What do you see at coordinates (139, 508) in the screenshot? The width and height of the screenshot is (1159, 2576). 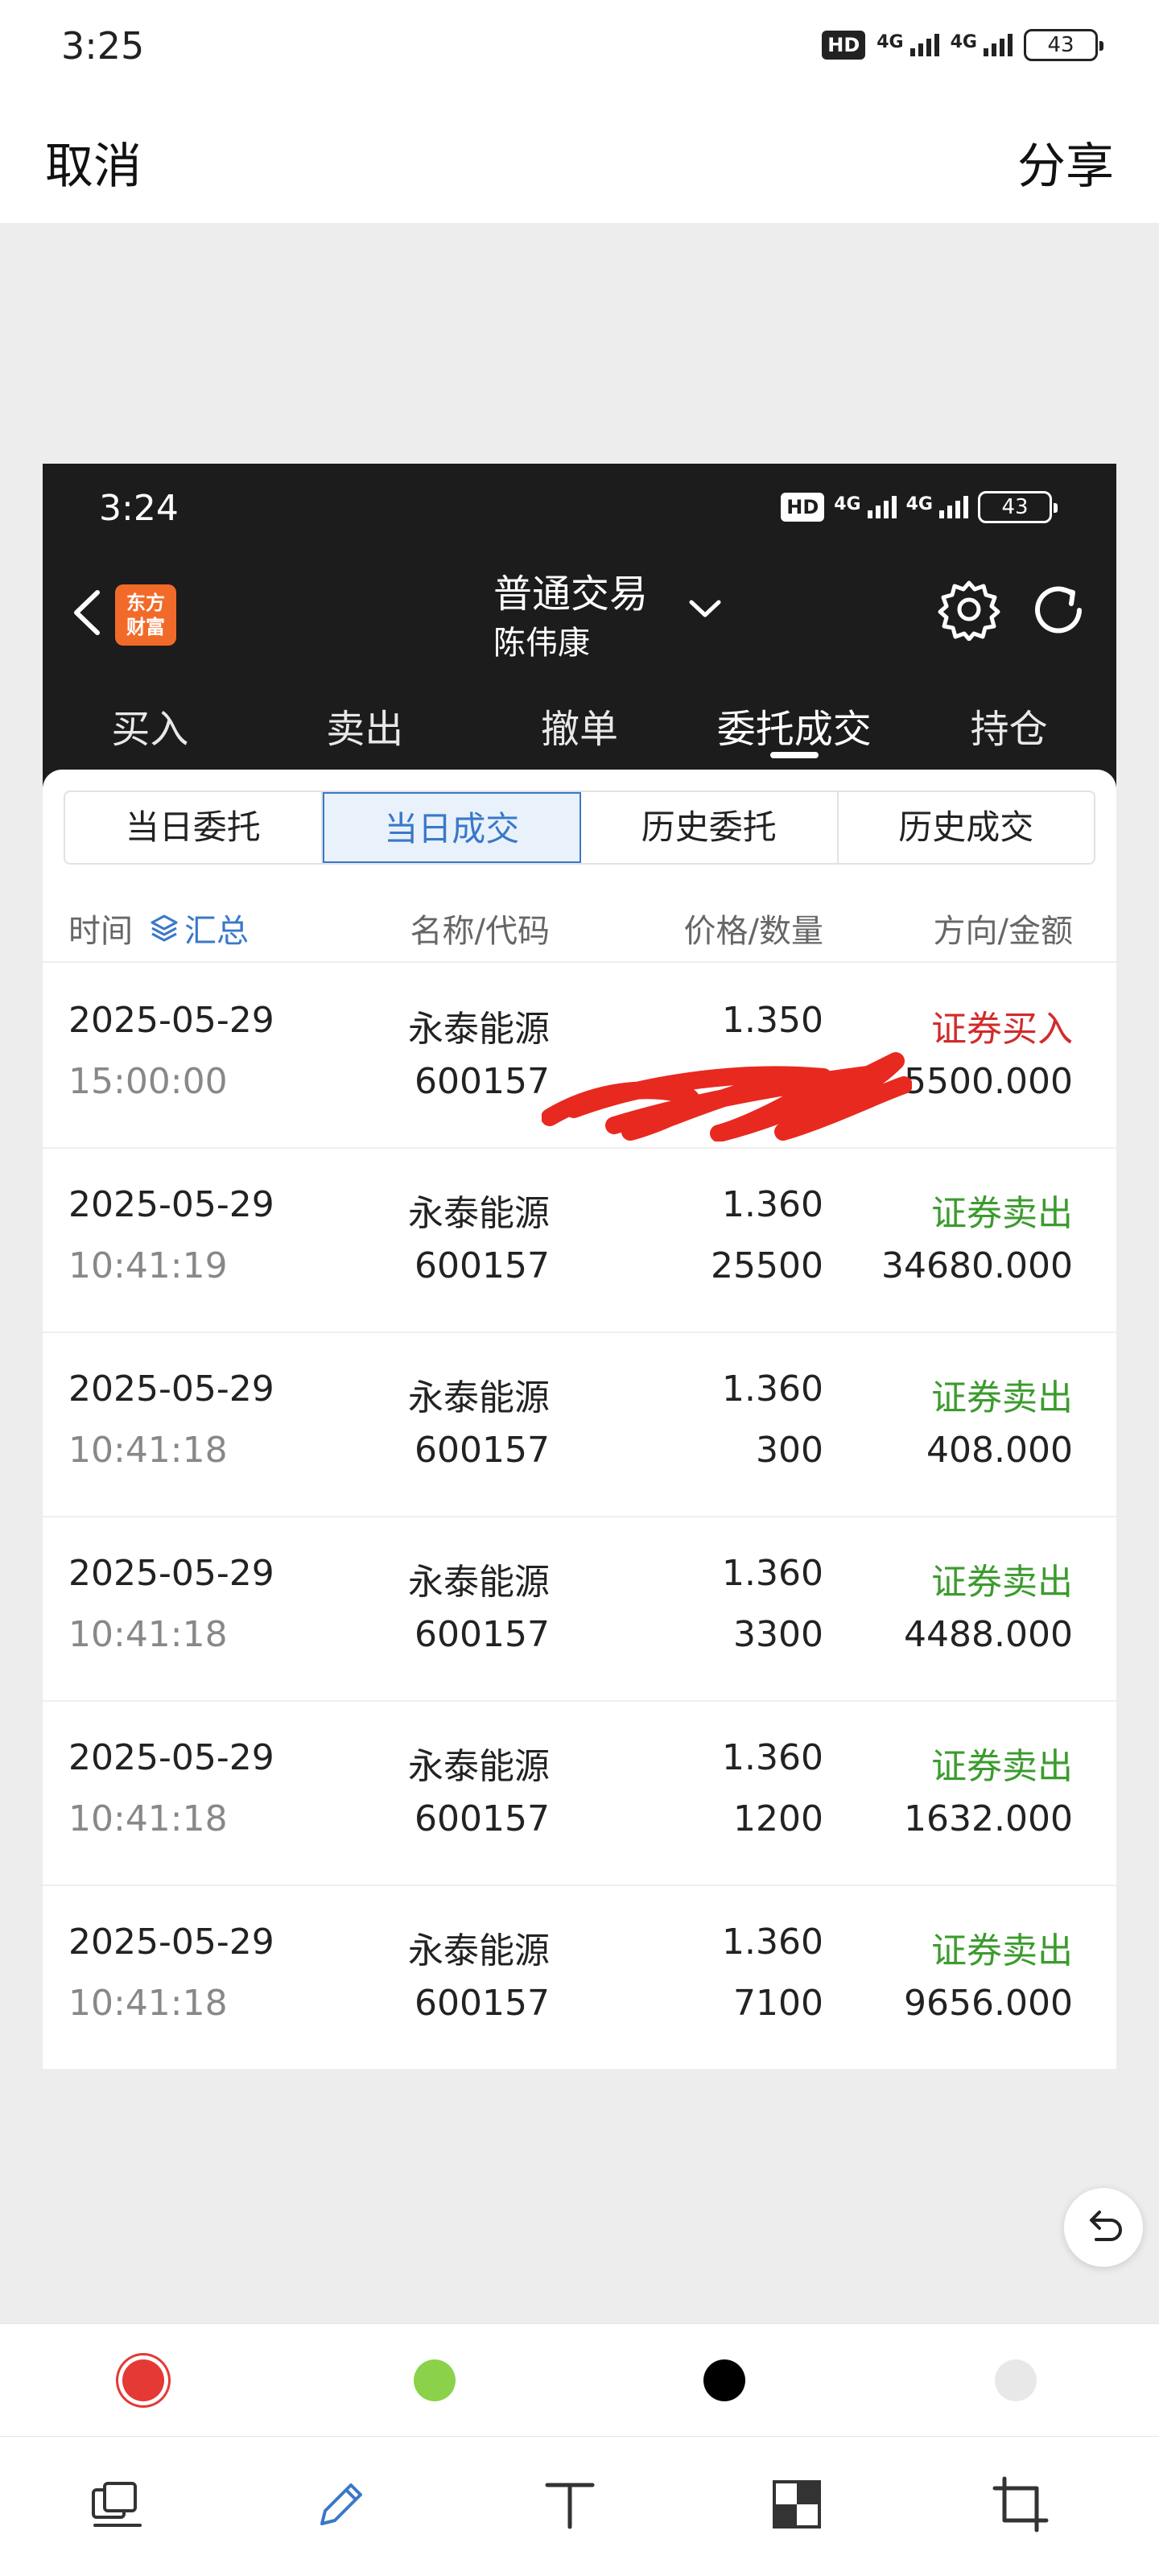 I see `inner-status-time: 3:24` at bounding box center [139, 508].